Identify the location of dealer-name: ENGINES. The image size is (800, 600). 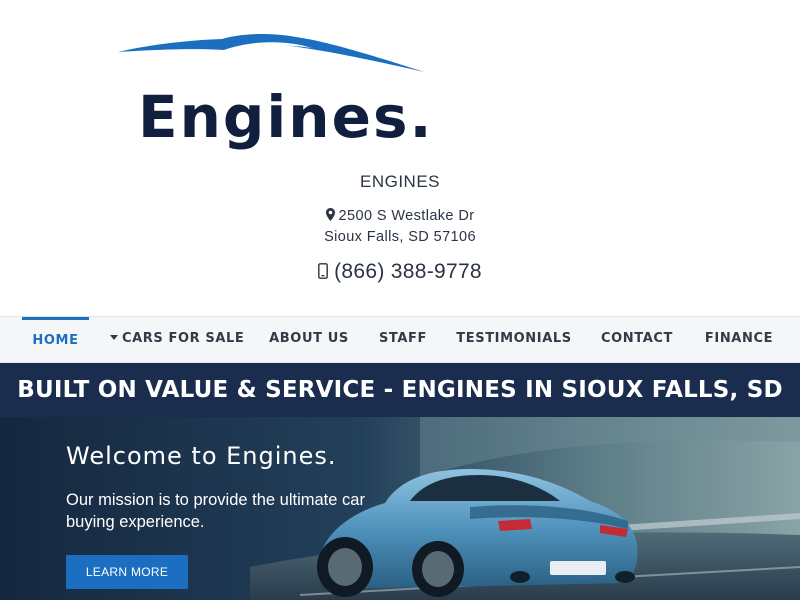
(400, 181).